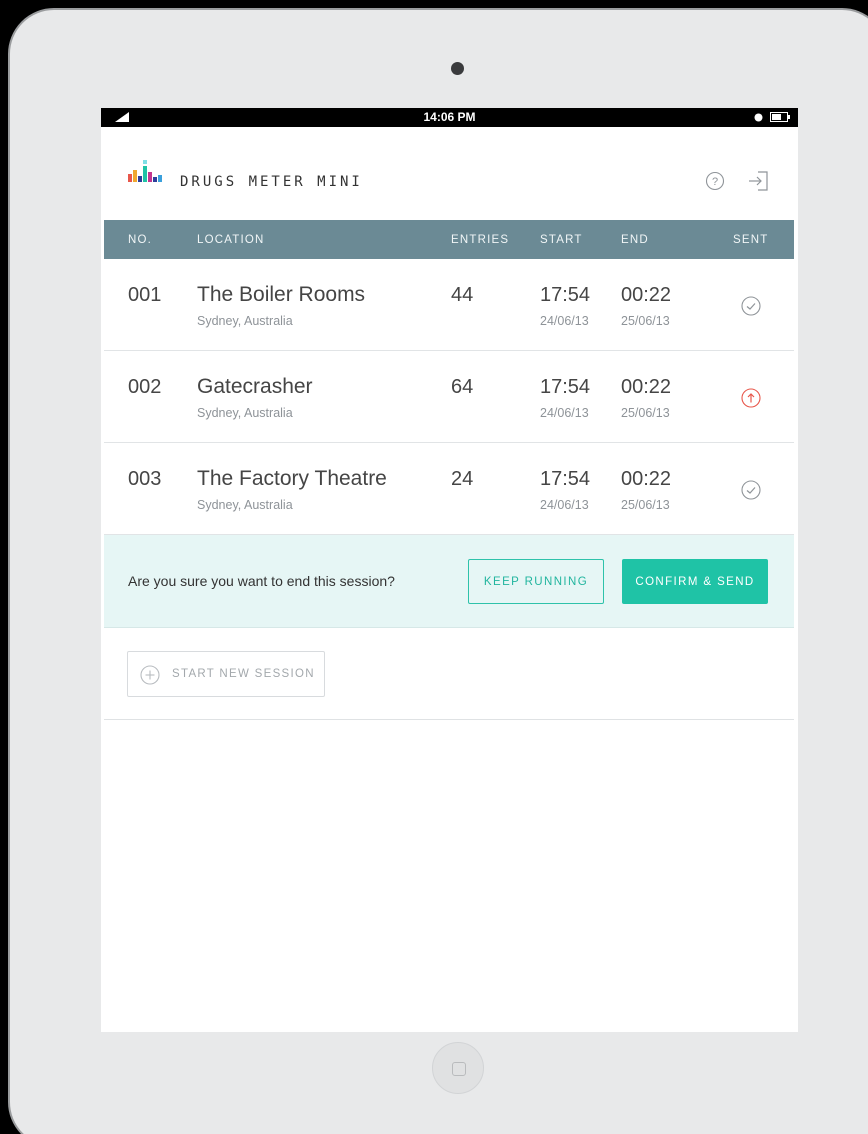  I want to click on session-entries: 24, so click(462, 479).